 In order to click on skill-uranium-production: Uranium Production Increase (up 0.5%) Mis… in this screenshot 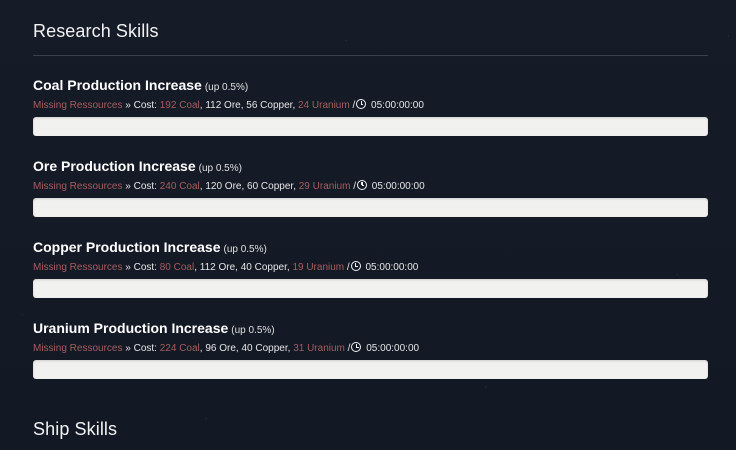, I will do `click(370, 337)`.